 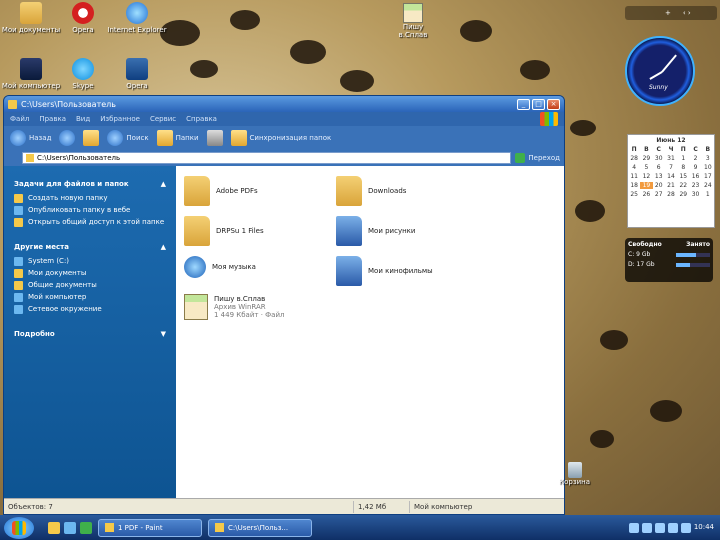 What do you see at coordinates (67, 138) in the screenshot?
I see `forward-button` at bounding box center [67, 138].